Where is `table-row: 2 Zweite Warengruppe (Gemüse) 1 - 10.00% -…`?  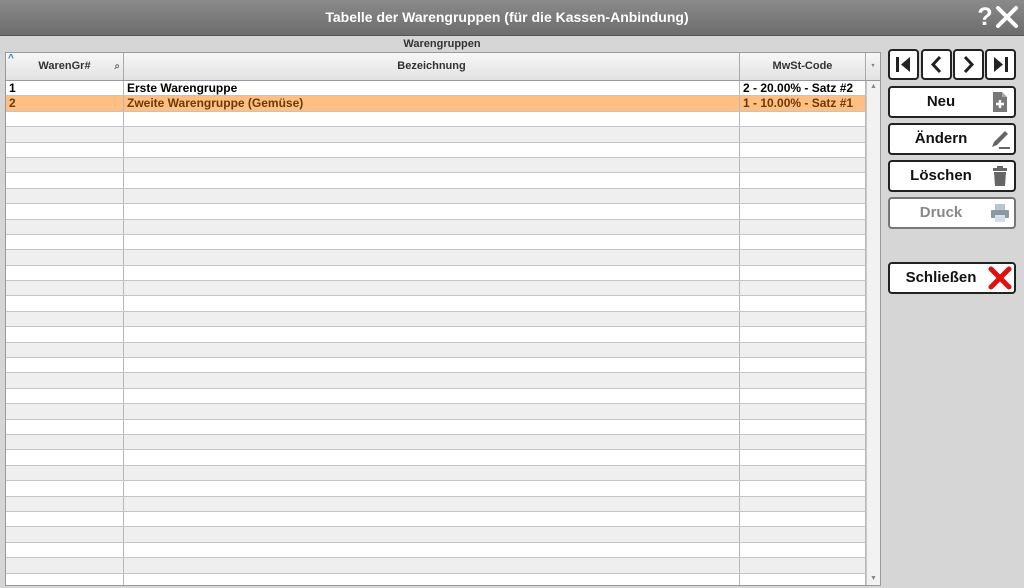 table-row: 2 Zweite Warengruppe (Gemüse) 1 - 10.00% -… is located at coordinates (436, 104).